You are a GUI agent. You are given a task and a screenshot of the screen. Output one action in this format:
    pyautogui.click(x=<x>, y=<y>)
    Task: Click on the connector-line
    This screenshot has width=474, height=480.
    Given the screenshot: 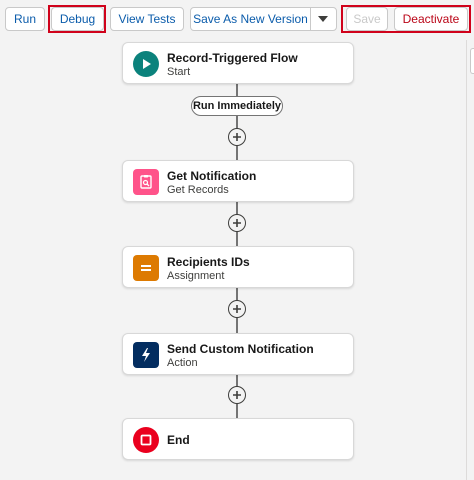 What is the action you would take?
    pyautogui.click(x=237, y=90)
    